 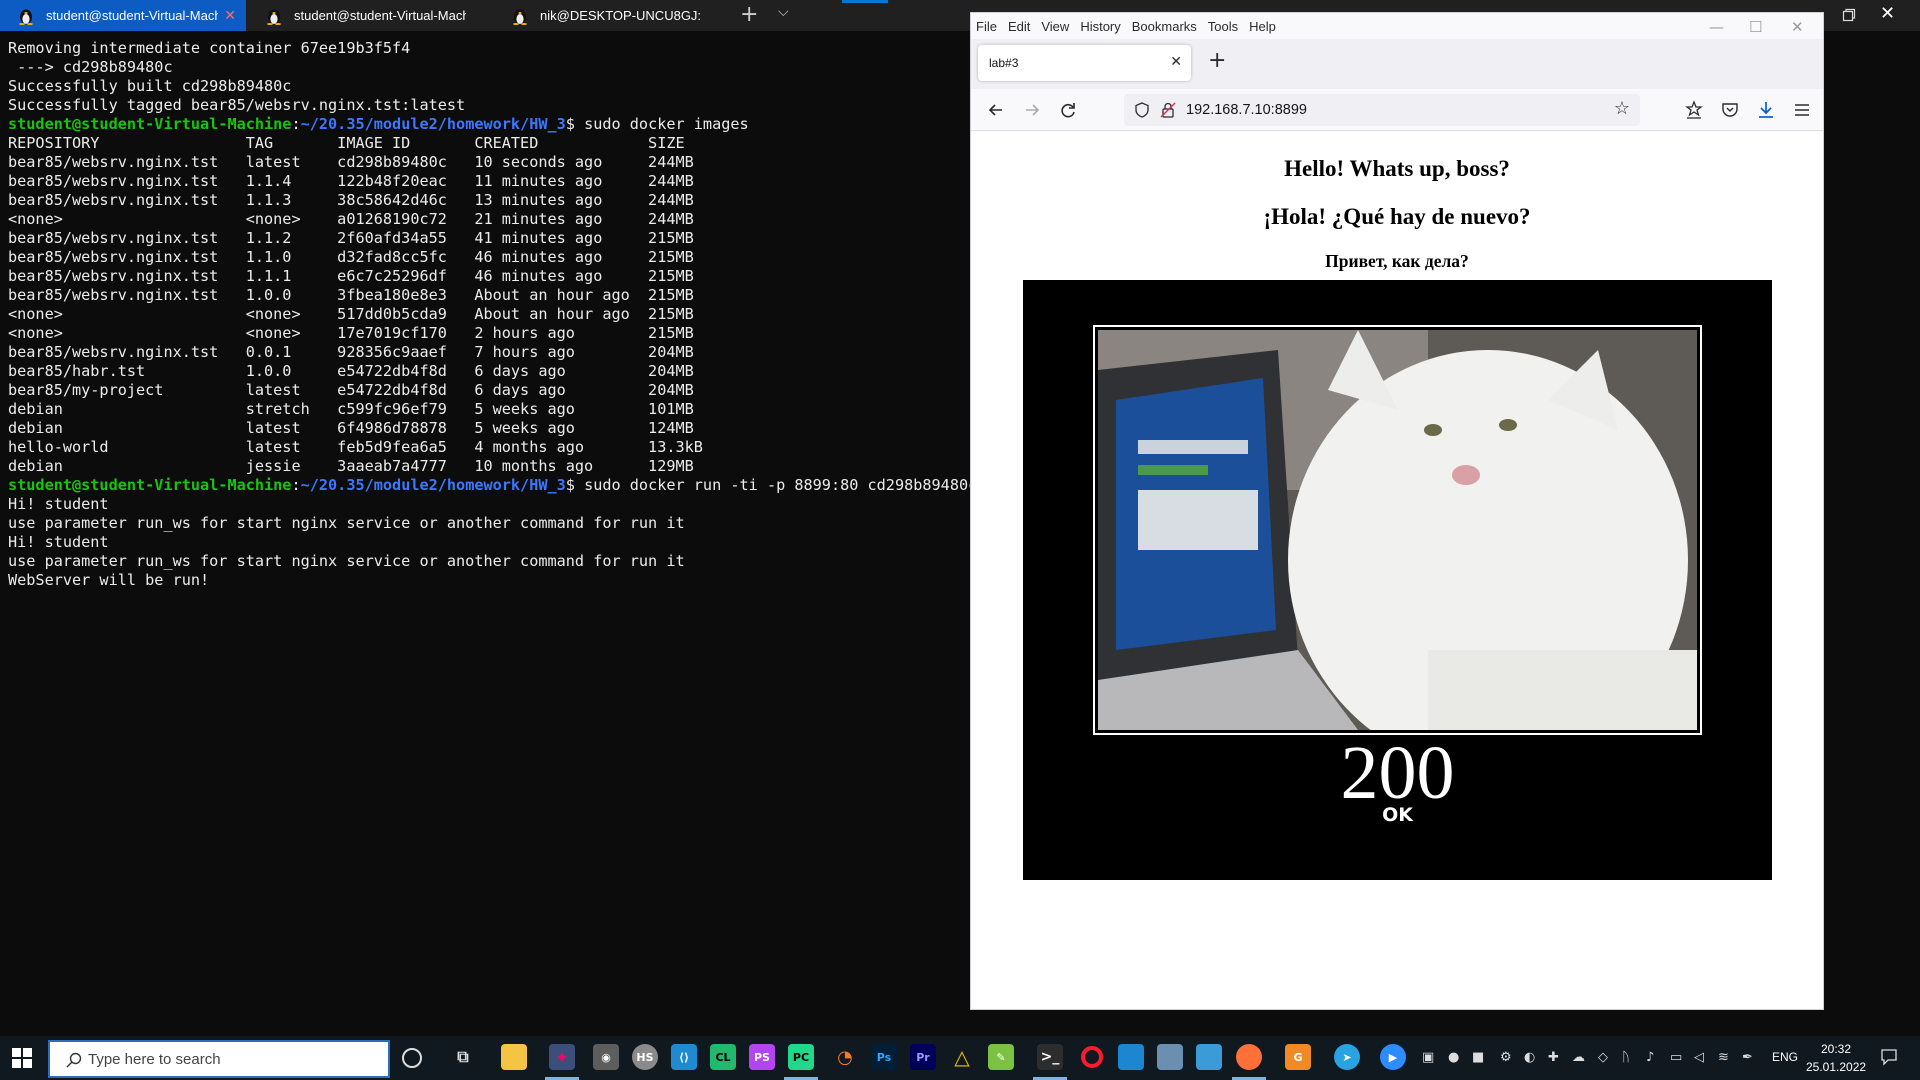 I want to click on pen-icon: ✒, so click(x=1747, y=1057).